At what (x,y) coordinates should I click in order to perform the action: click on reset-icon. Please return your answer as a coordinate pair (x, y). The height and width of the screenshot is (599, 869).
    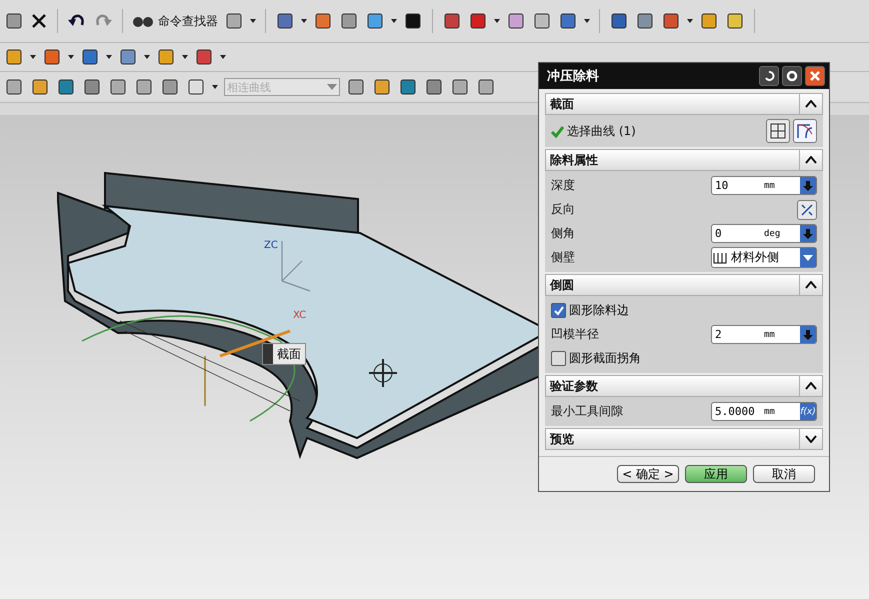
    Looking at the image, I should click on (769, 76).